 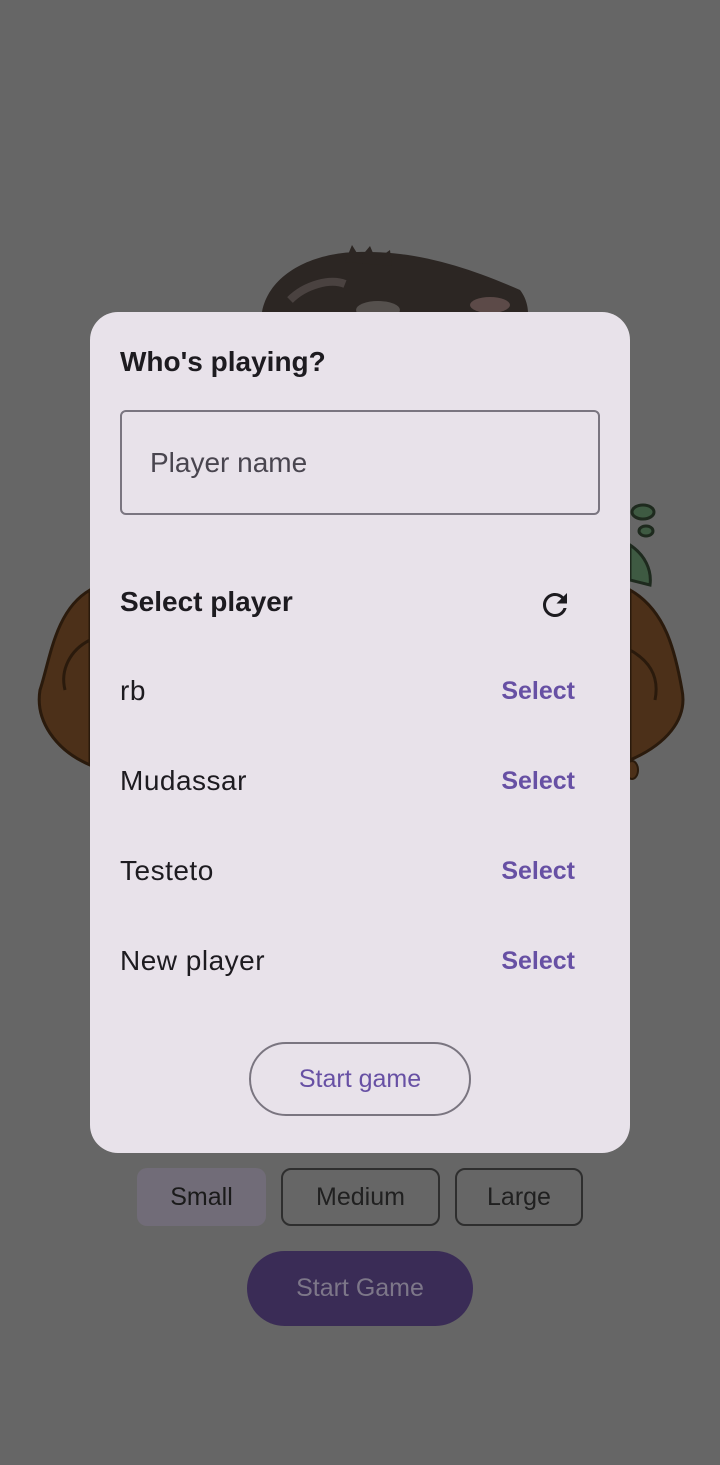 I want to click on refresh-button, so click(x=555, y=605).